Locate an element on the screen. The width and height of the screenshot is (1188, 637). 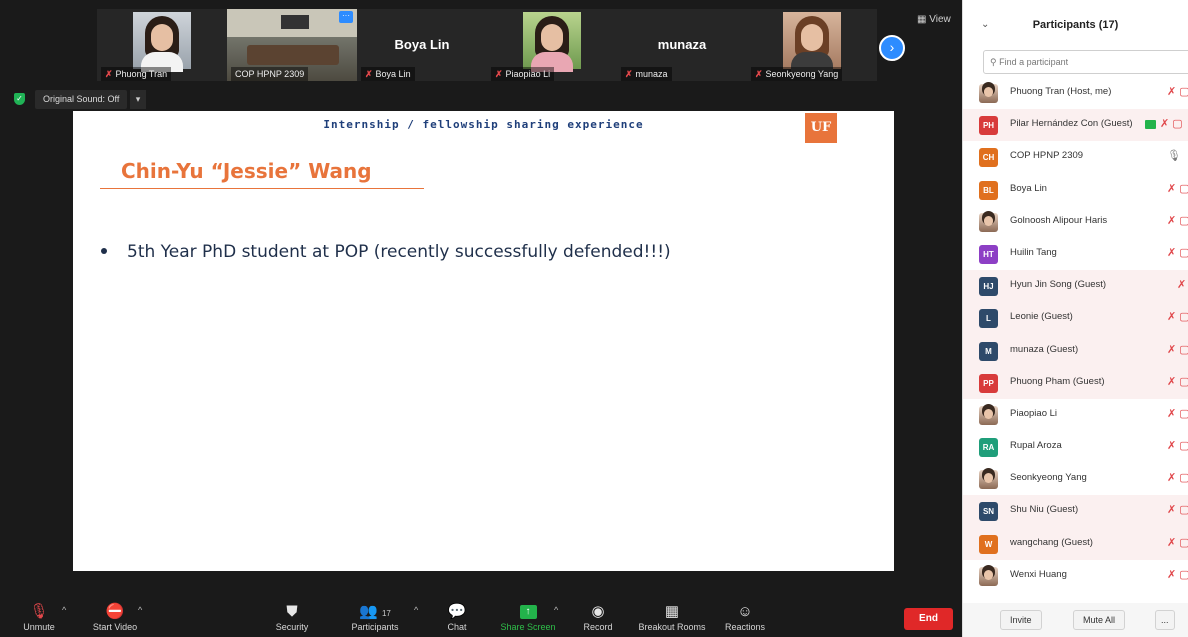
view-button: ▦ View is located at coordinates (934, 19).